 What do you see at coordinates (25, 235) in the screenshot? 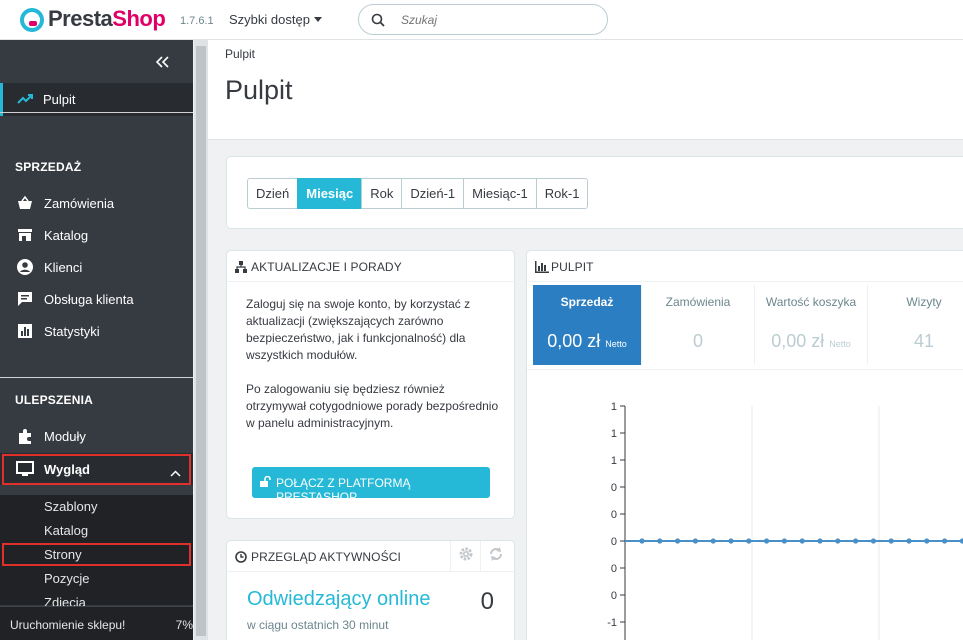
I see `store-icon` at bounding box center [25, 235].